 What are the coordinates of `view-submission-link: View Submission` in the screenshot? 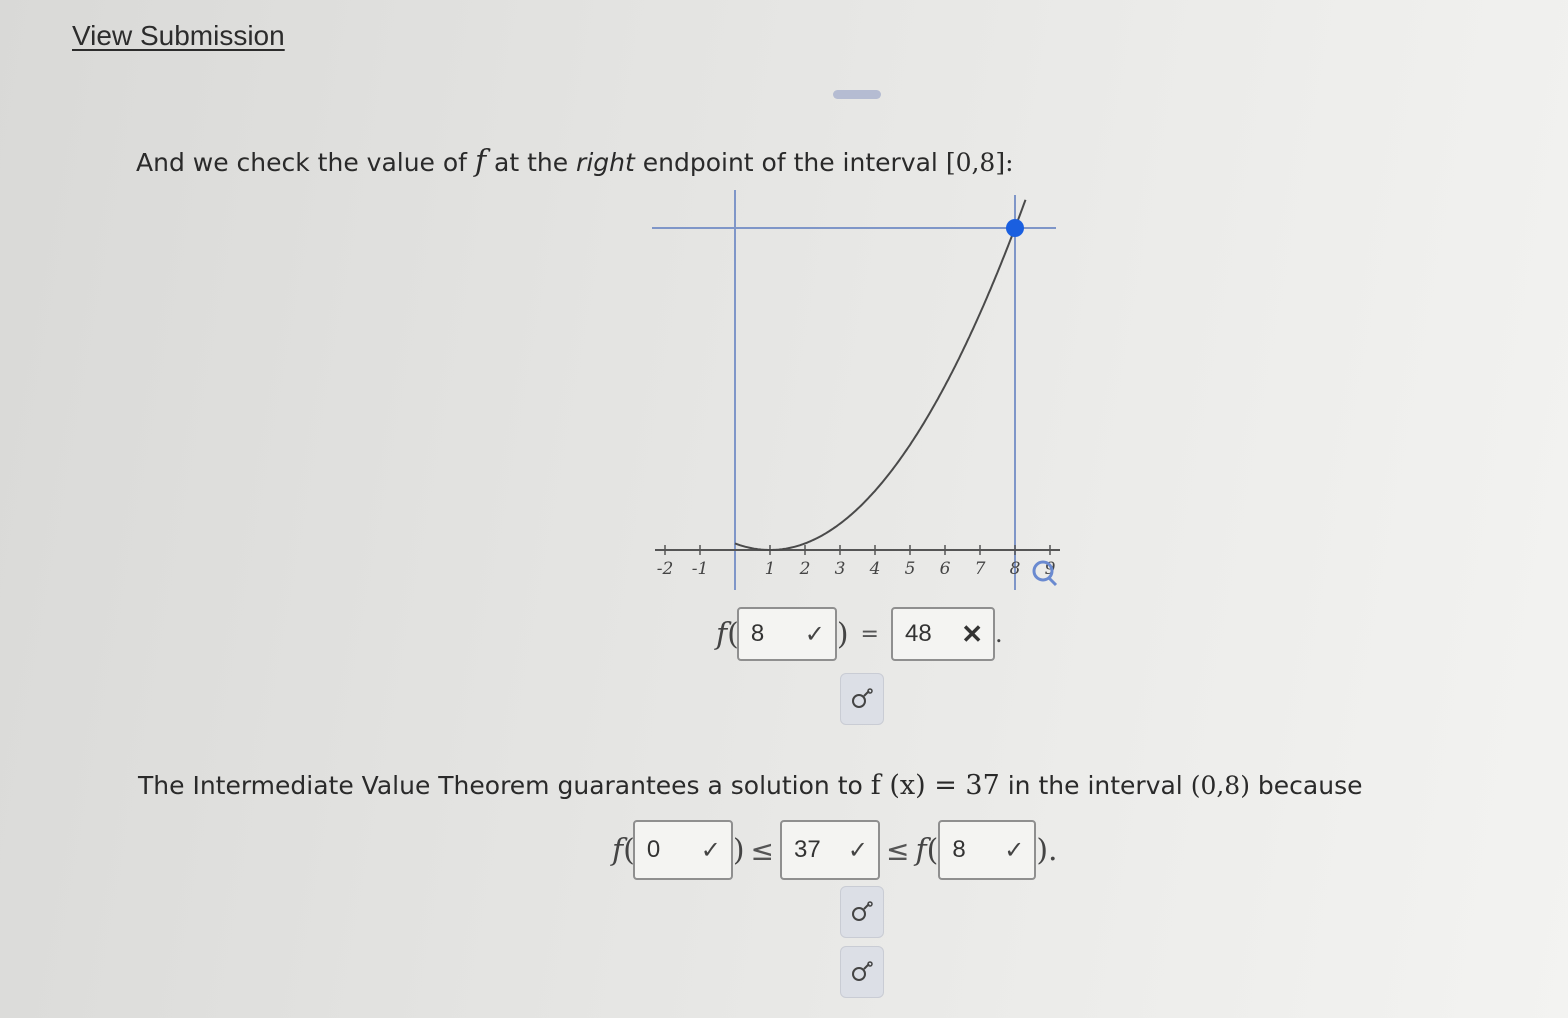 It's located at (178, 36).